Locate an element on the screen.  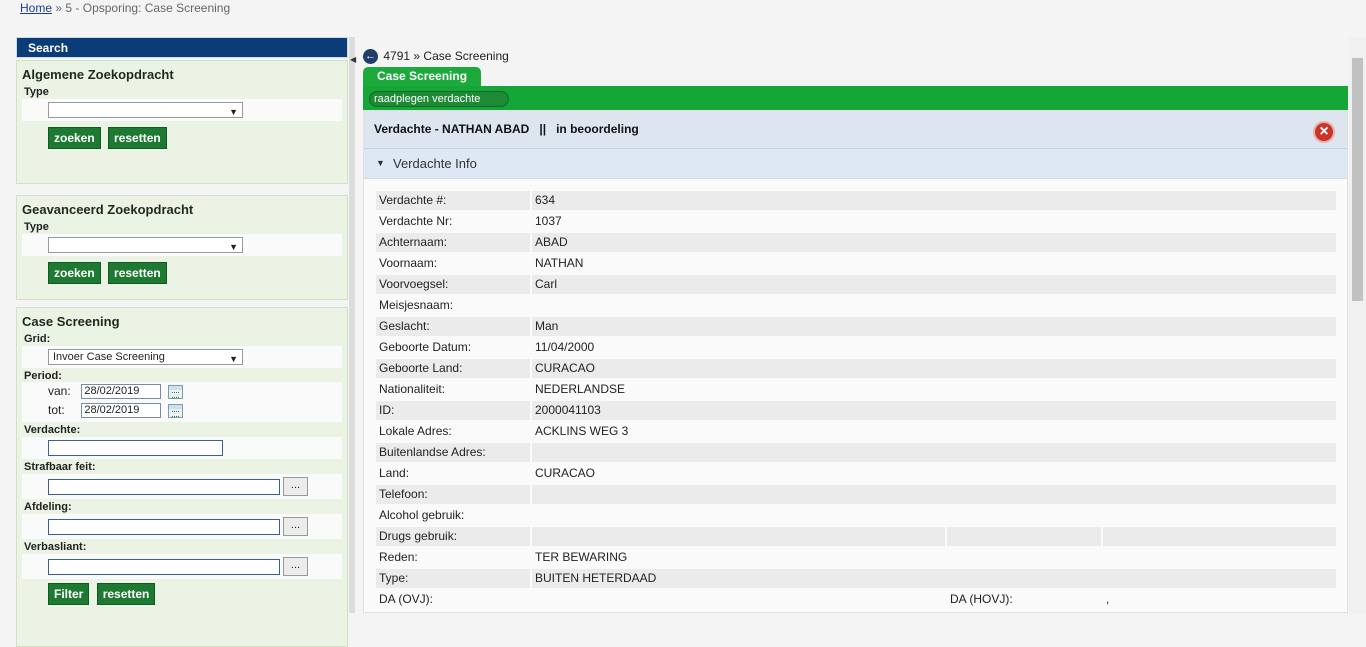
general-type-label: Type is located at coordinates (36, 92).